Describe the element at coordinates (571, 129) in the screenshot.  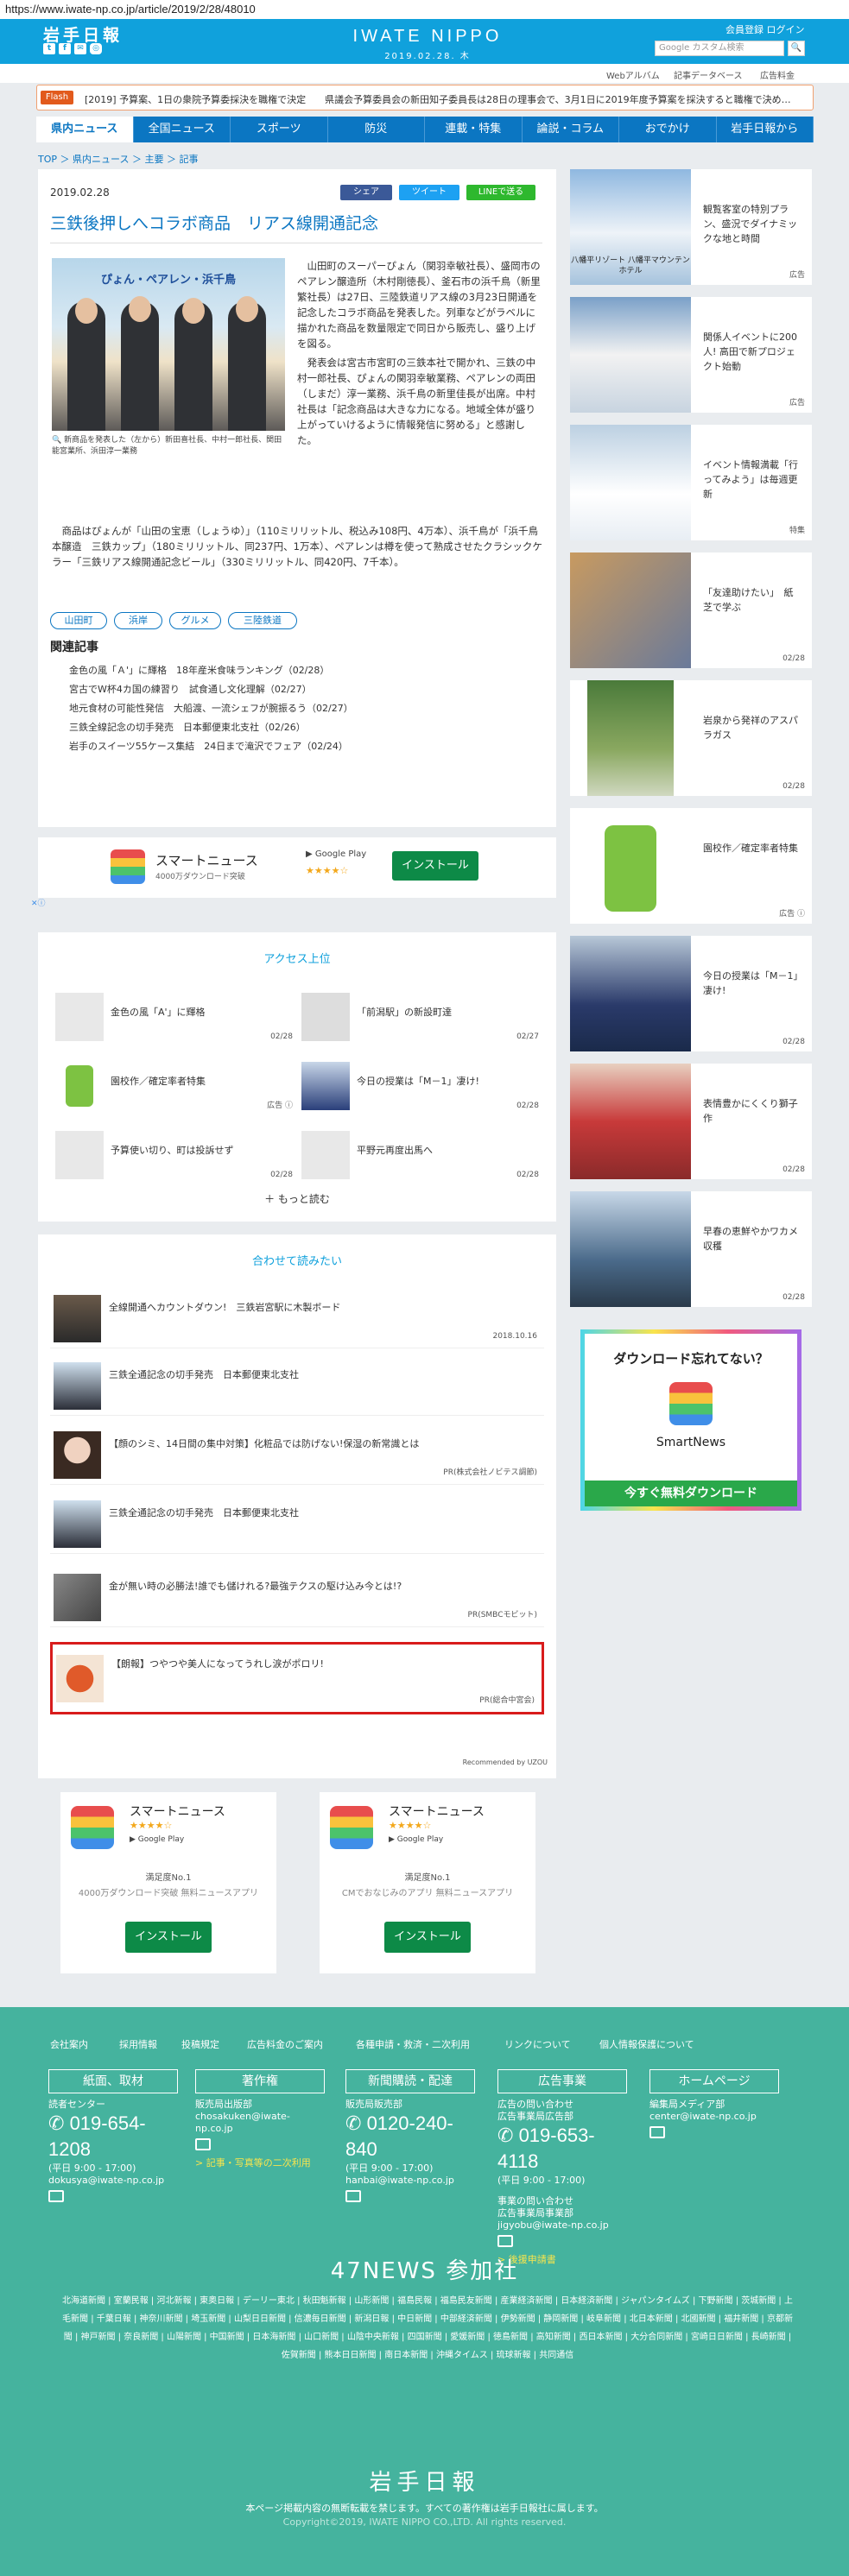
I see `nav-editorial: 論説・コラム` at that location.